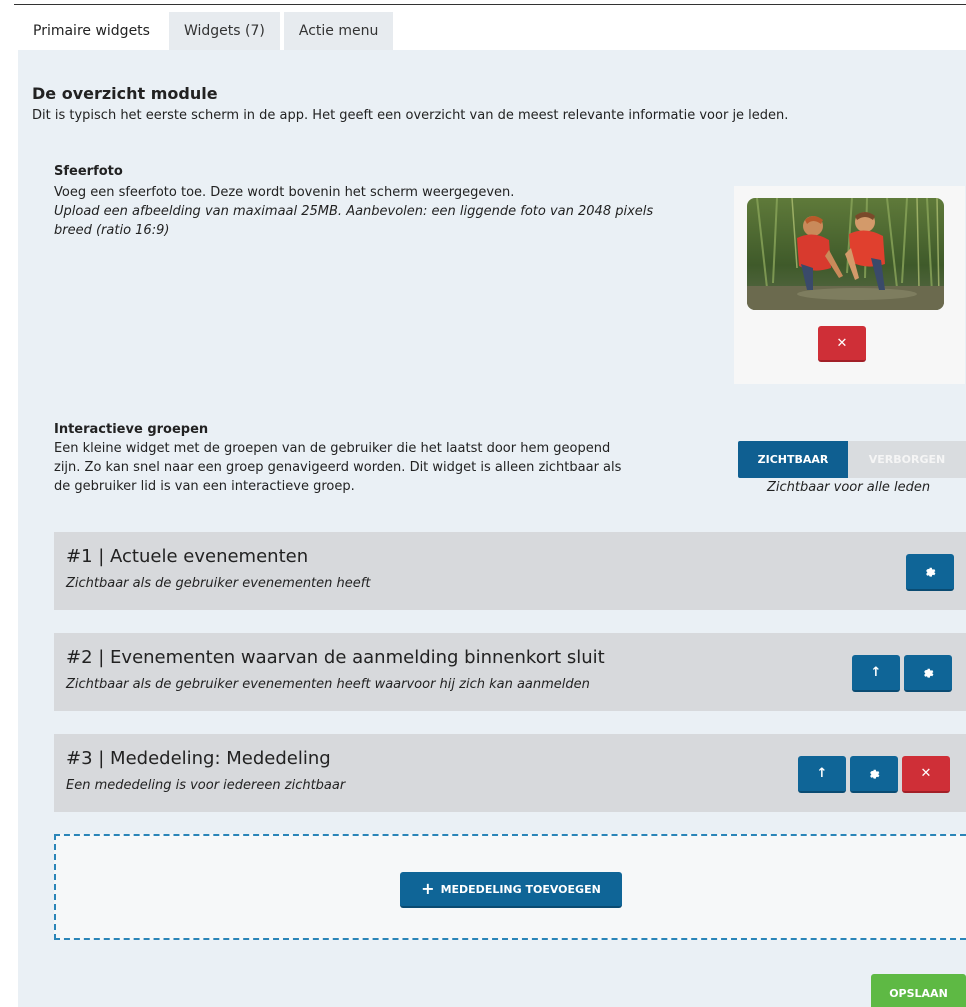 This screenshot has height=1007, width=966. I want to click on save-button: OPSLAAN, so click(918, 990).